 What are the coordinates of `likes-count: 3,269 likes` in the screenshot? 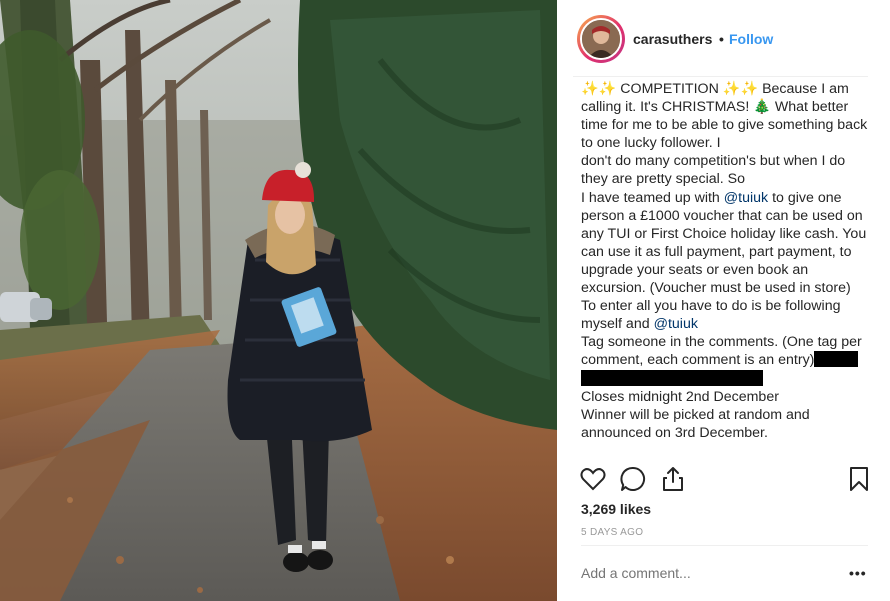 It's located at (616, 509).